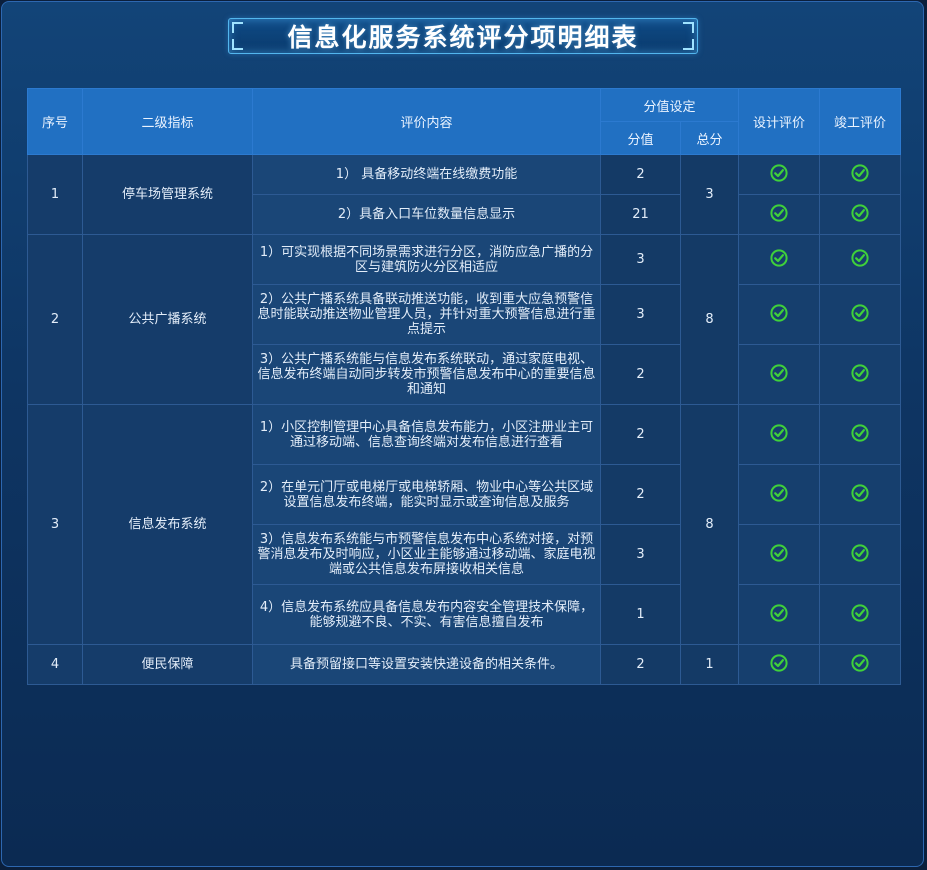 This screenshot has height=870, width=927. What do you see at coordinates (167, 194) in the screenshot?
I see `indicator-name: 停车场管理系统` at bounding box center [167, 194].